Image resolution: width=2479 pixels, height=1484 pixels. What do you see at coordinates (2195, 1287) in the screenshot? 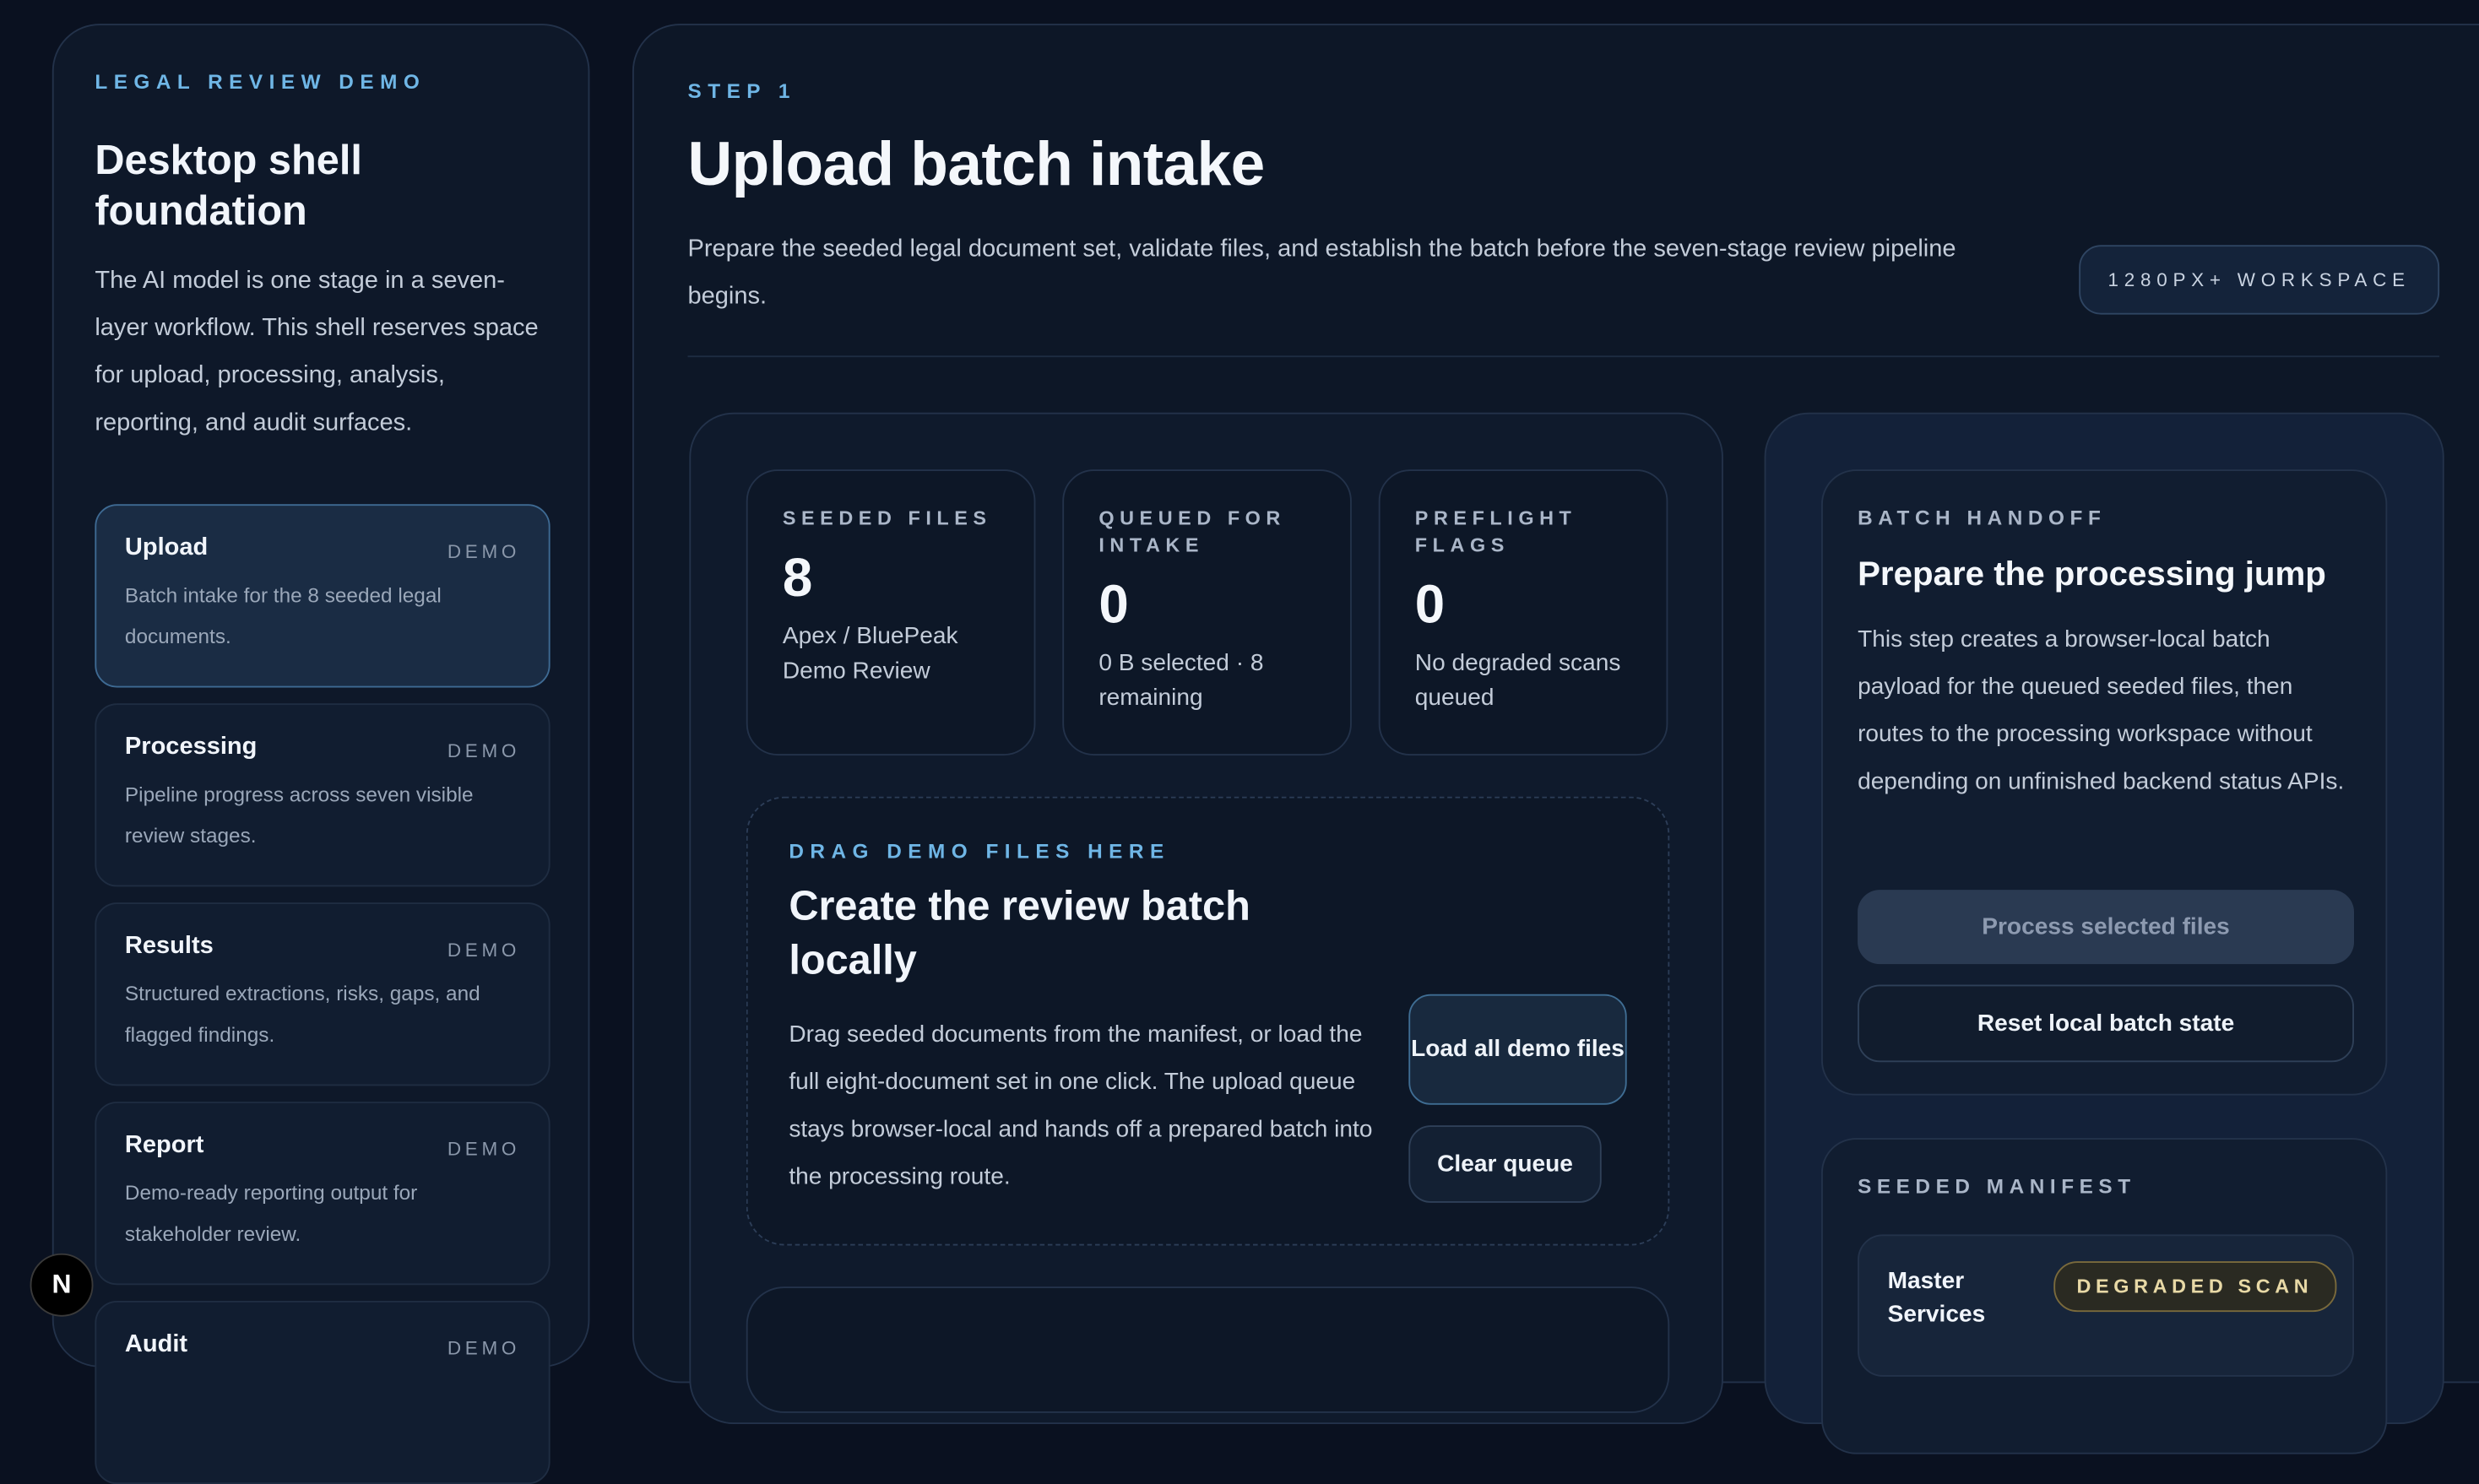
I see `degraded-scan-badge: DEGRADED SCAN` at bounding box center [2195, 1287].